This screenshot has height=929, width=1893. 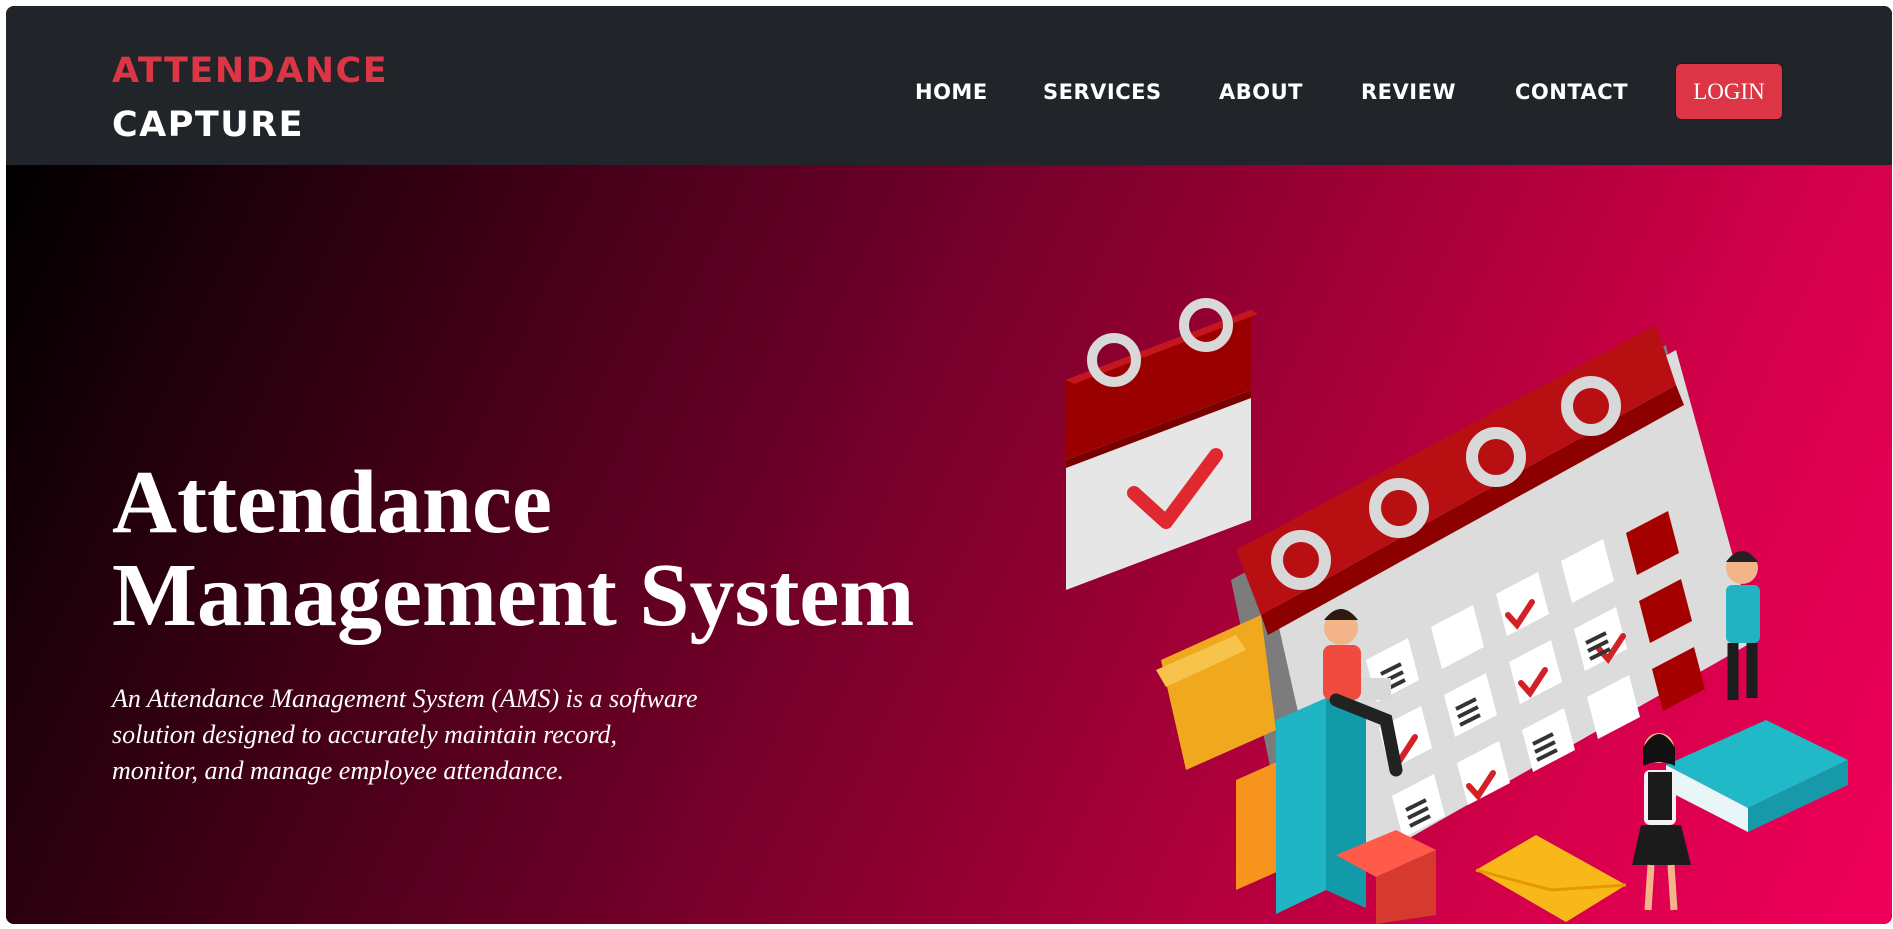 I want to click on nav-review: REVIEW, so click(x=1408, y=92).